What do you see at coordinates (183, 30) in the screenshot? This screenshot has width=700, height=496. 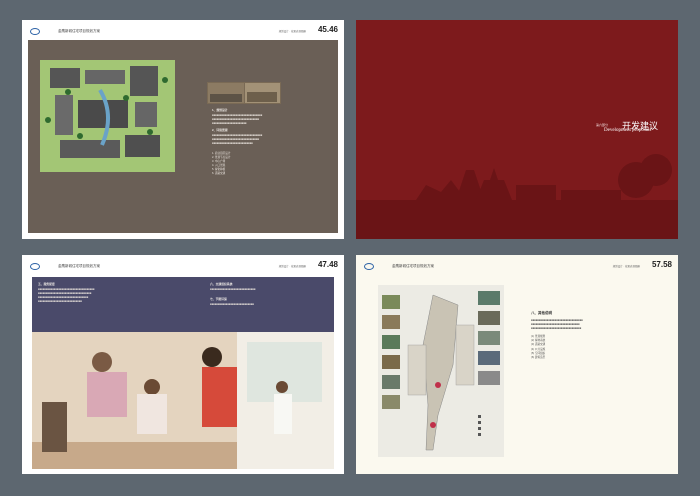 I see `page-header: 金鹰新城住宅项目规划方案 规划设计 · 效果表现图册 45.46` at bounding box center [183, 30].